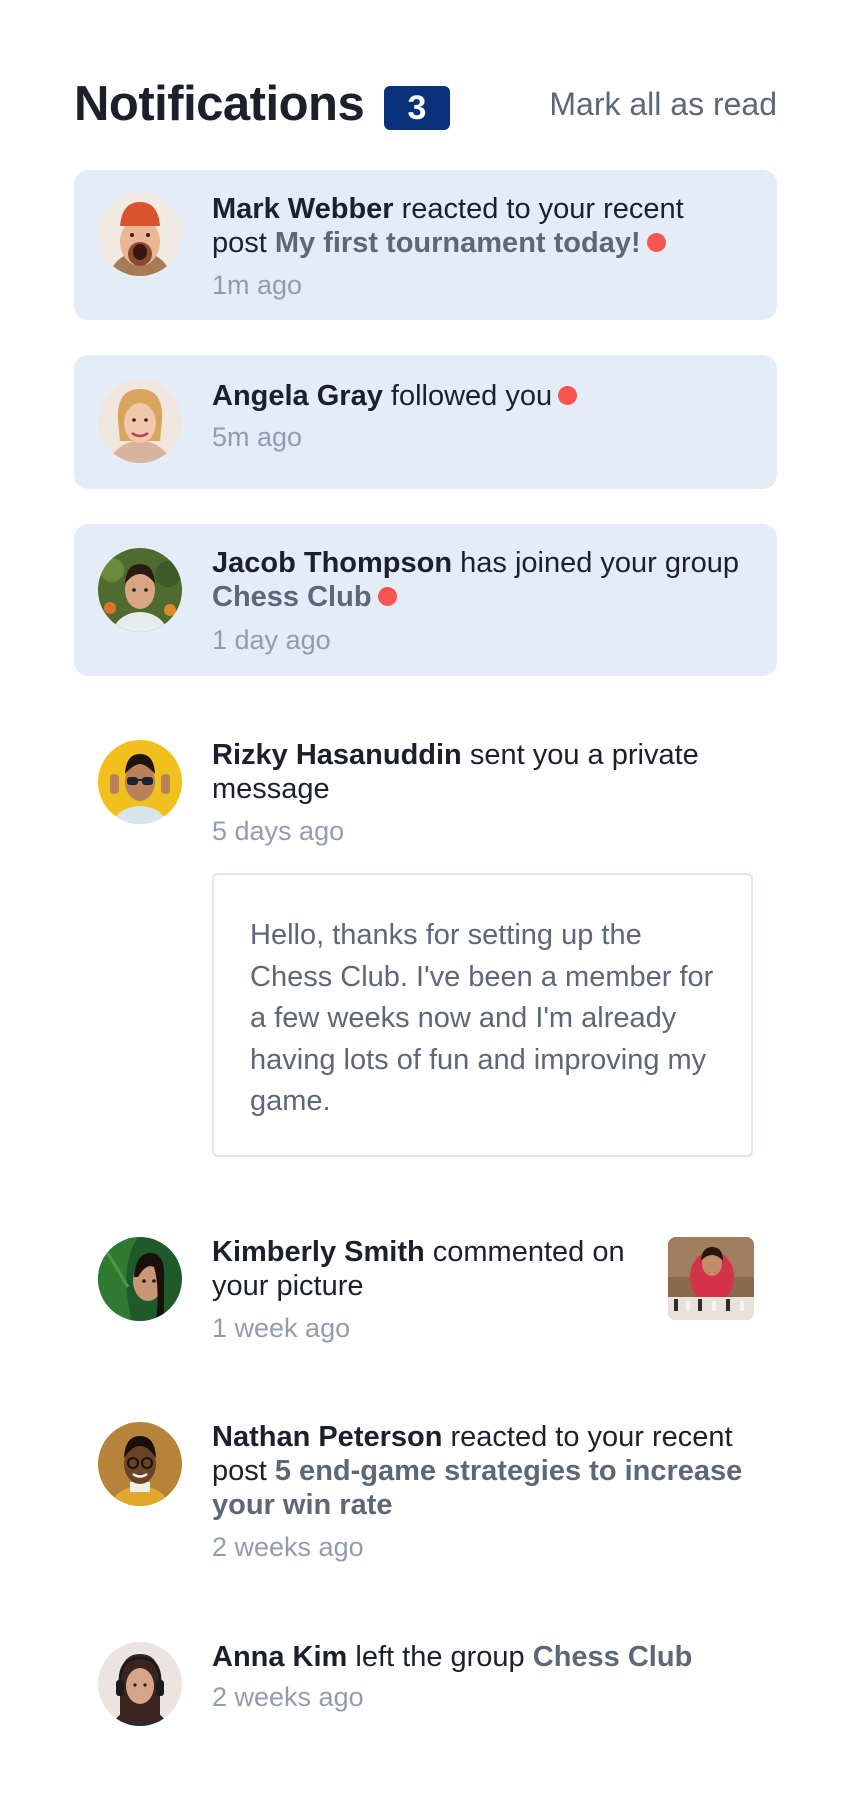 This screenshot has height=1810, width=850. I want to click on notification-time: 1 week ago, so click(281, 1328).